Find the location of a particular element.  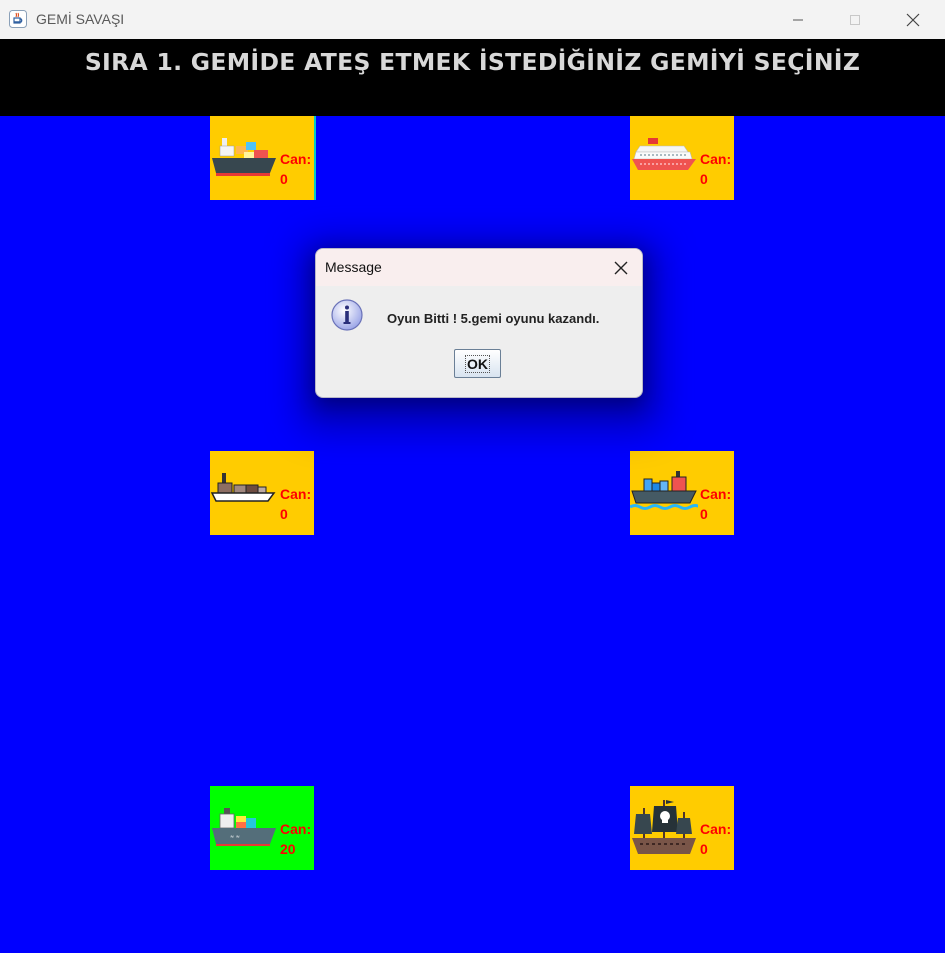

ship-card-4: Can: 0 is located at coordinates (682, 493).